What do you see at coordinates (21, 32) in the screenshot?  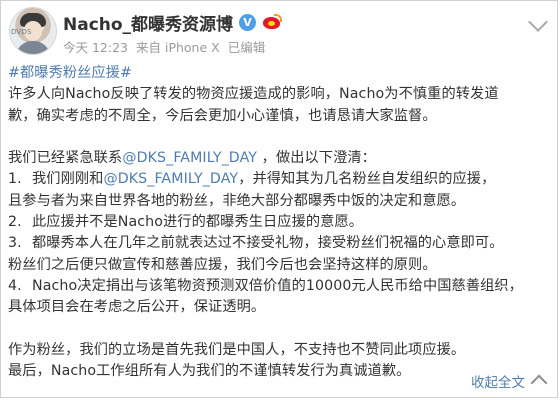 I see `avatar-text: DVDS` at bounding box center [21, 32].